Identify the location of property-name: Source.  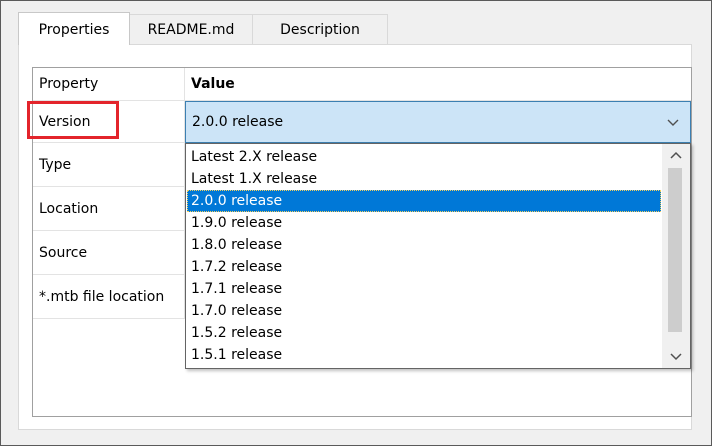
(109, 253).